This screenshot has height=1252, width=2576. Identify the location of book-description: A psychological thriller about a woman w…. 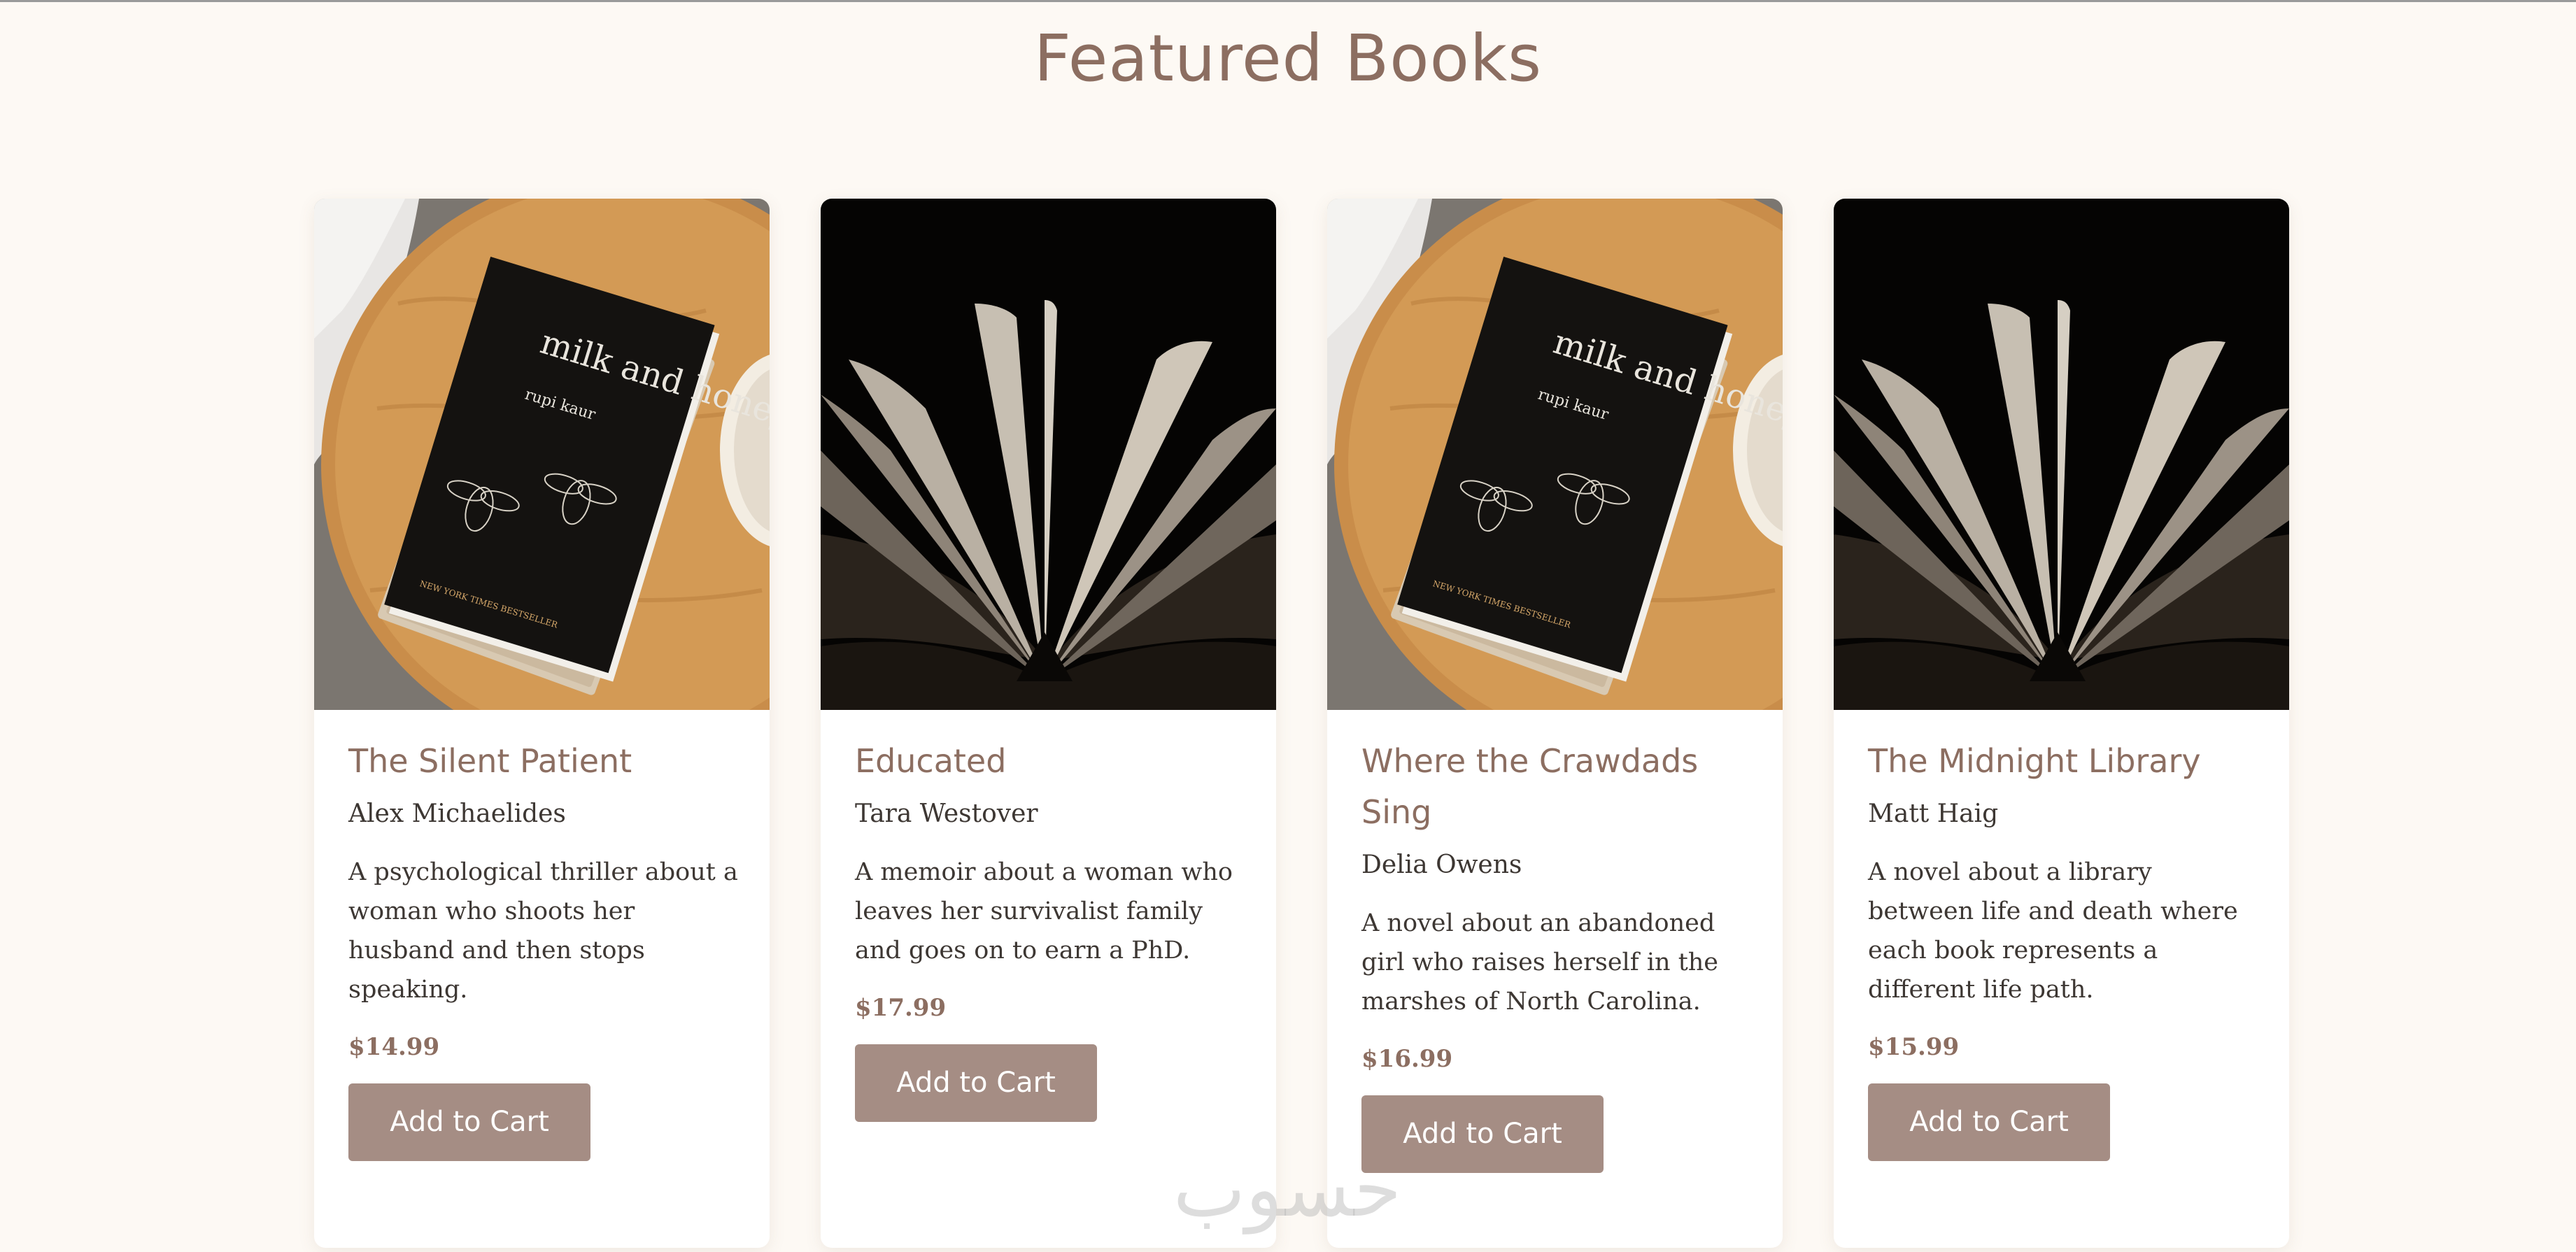
(543, 931).